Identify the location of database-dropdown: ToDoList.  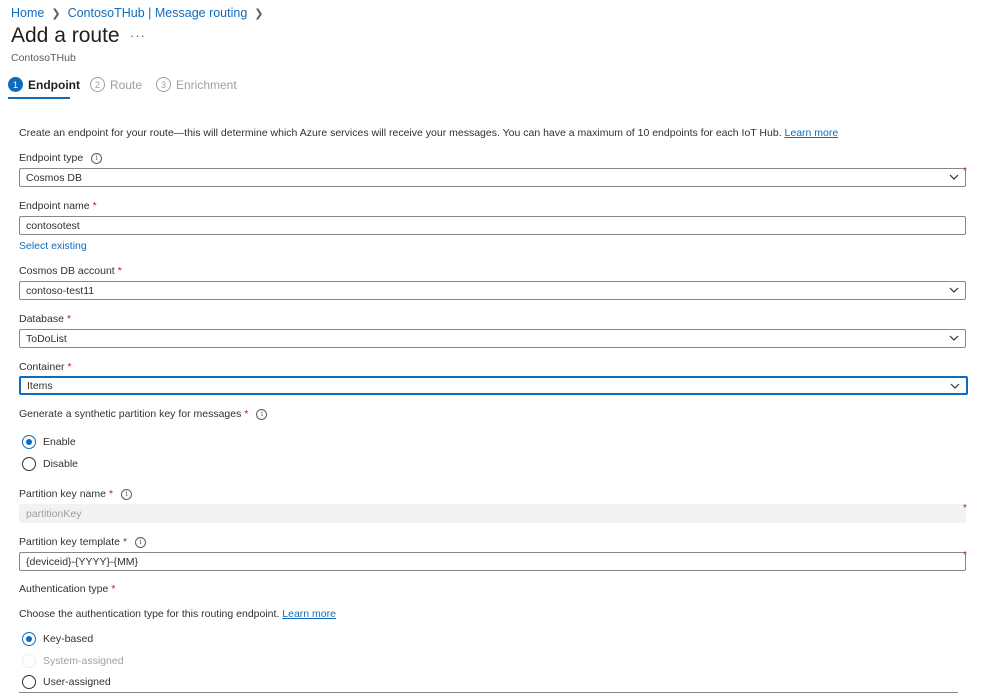
(492, 338).